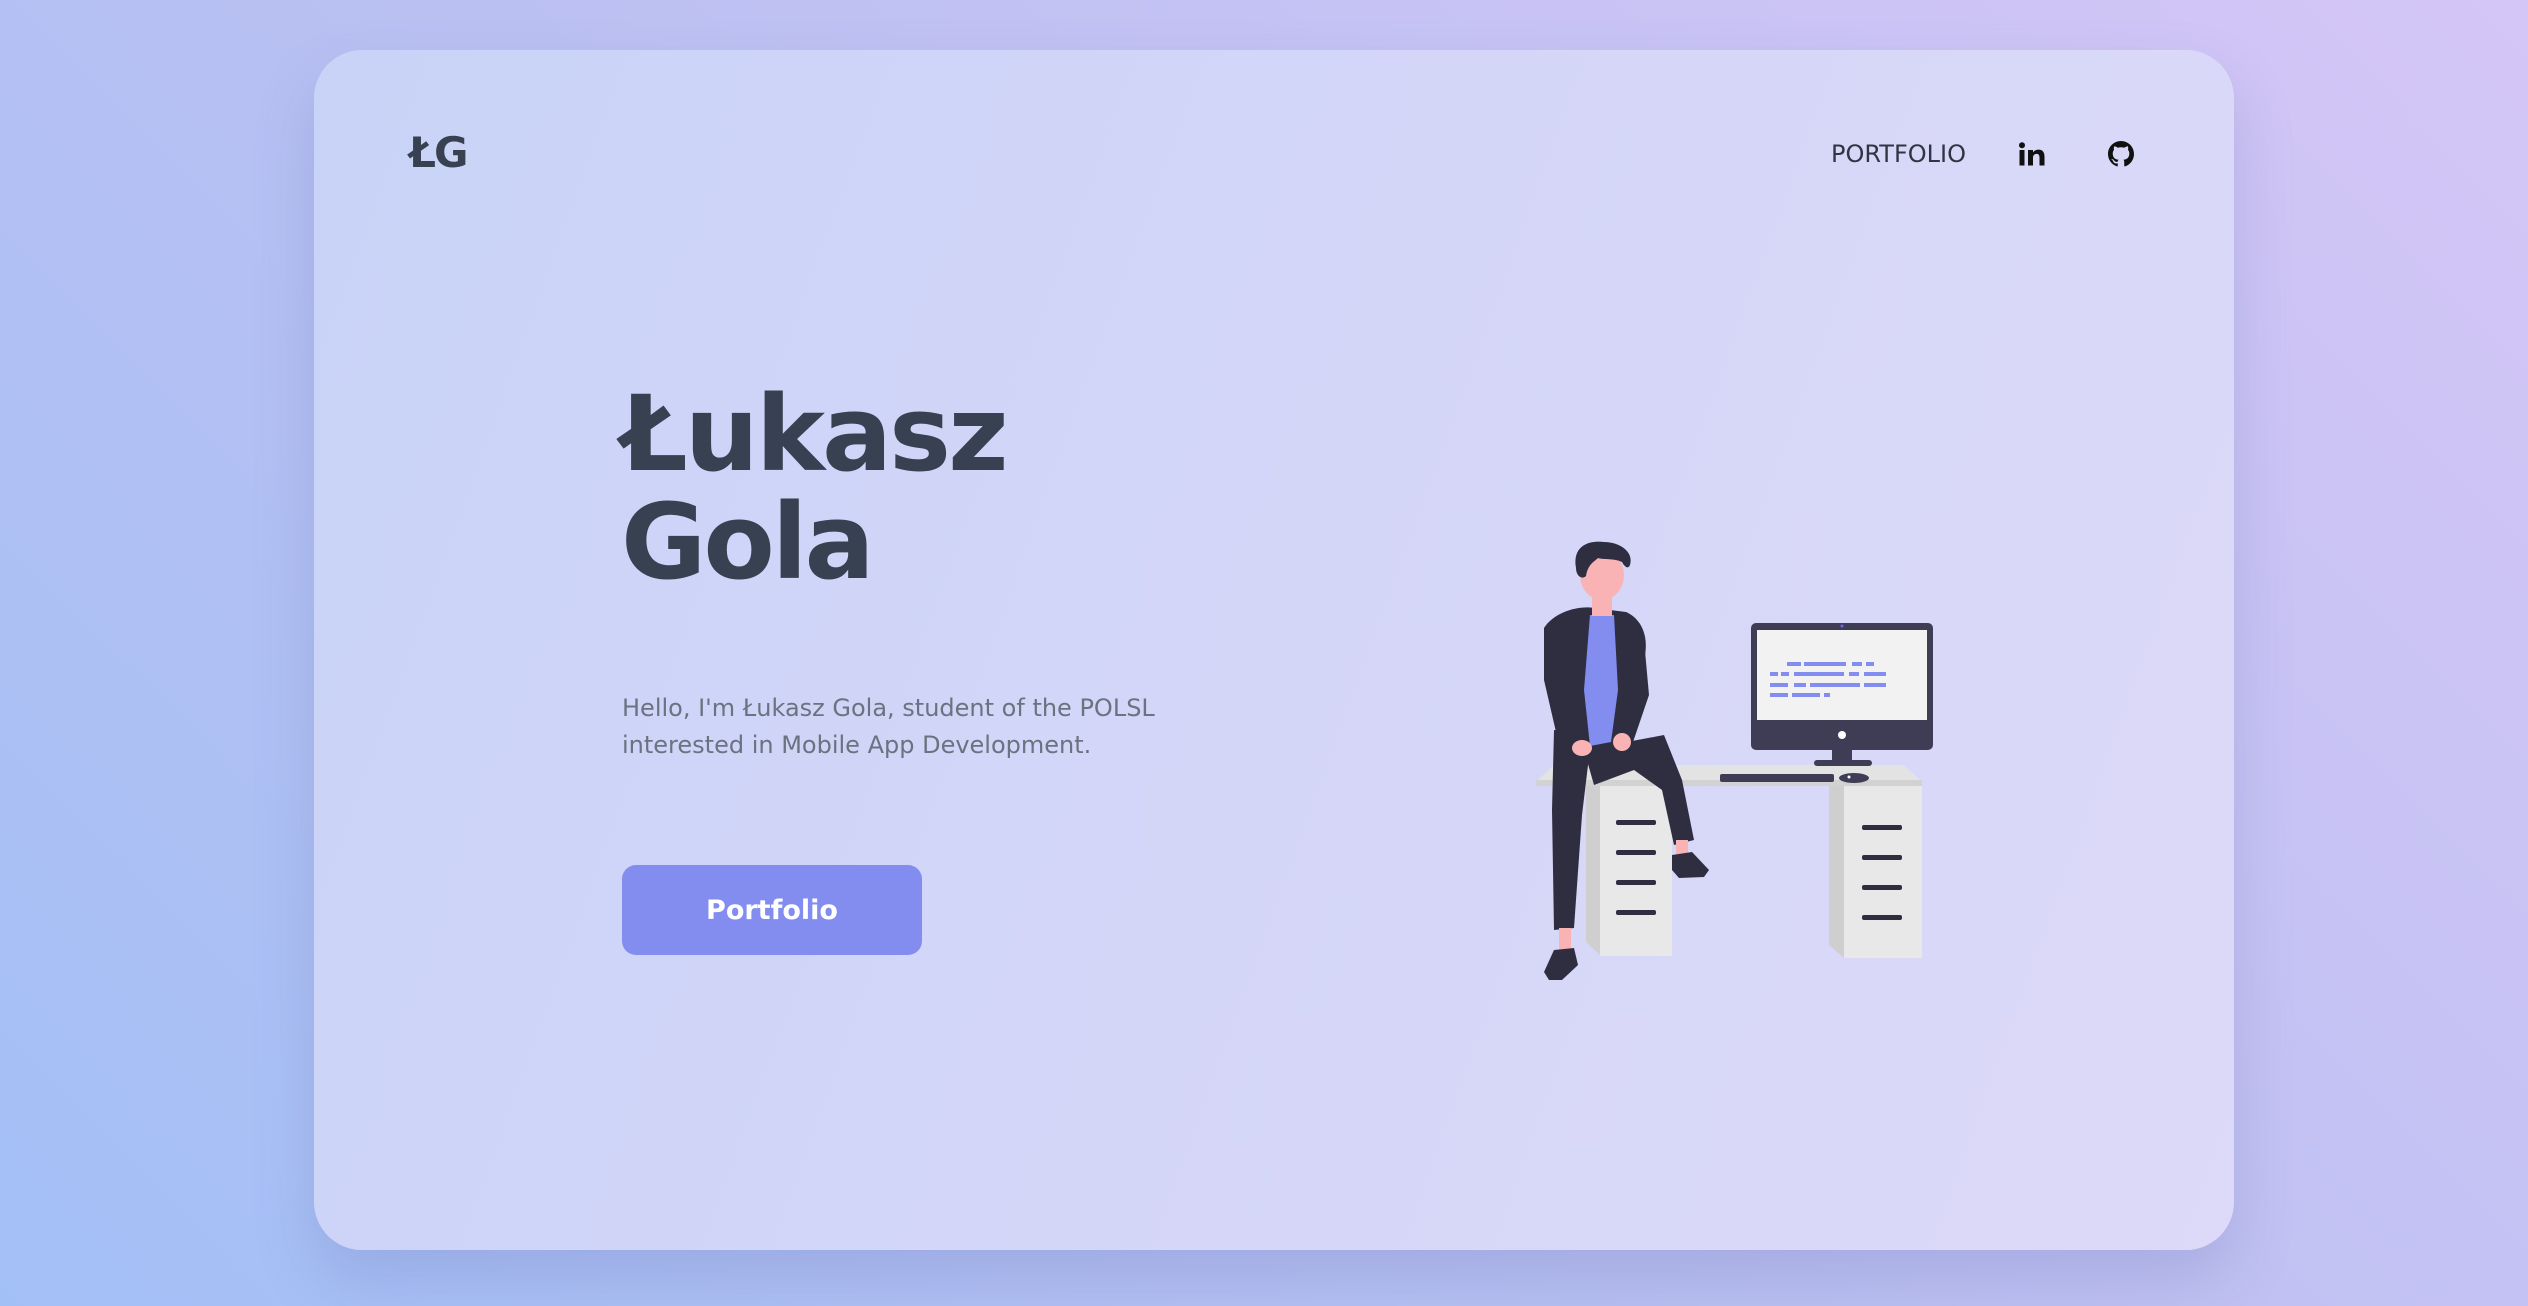 The height and width of the screenshot is (1306, 2528). Describe the element at coordinates (1636, 871) in the screenshot. I see `left-cabinet` at that location.